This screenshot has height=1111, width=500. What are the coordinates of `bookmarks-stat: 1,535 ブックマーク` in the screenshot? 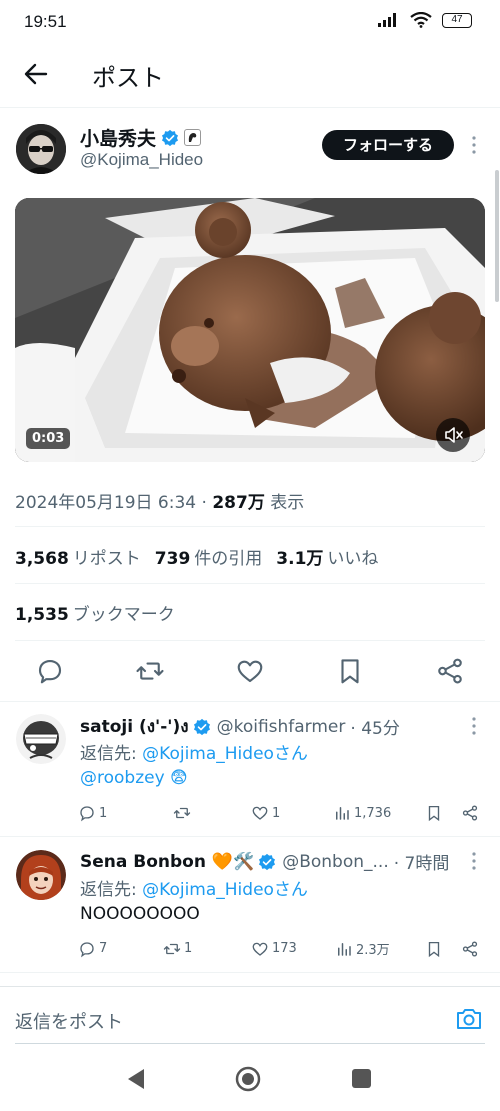 It's located at (95, 612).